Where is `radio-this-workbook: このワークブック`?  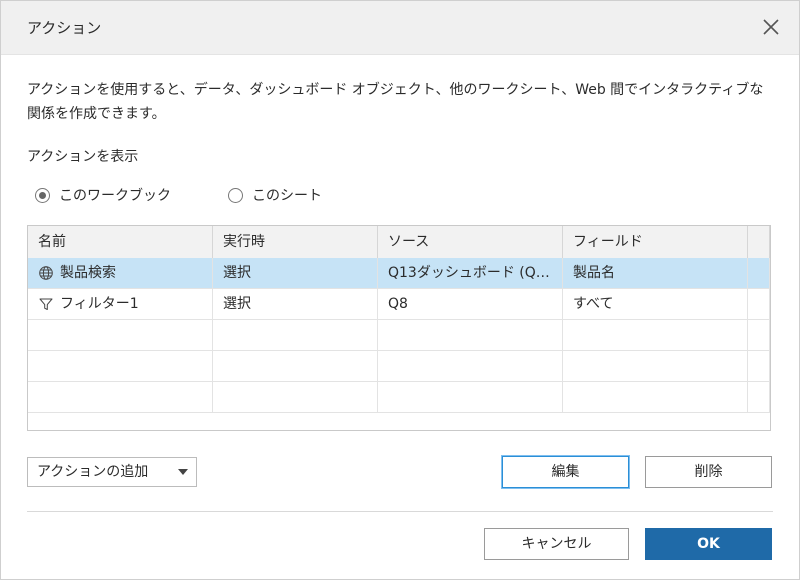
radio-this-workbook: このワークブック is located at coordinates (103, 195).